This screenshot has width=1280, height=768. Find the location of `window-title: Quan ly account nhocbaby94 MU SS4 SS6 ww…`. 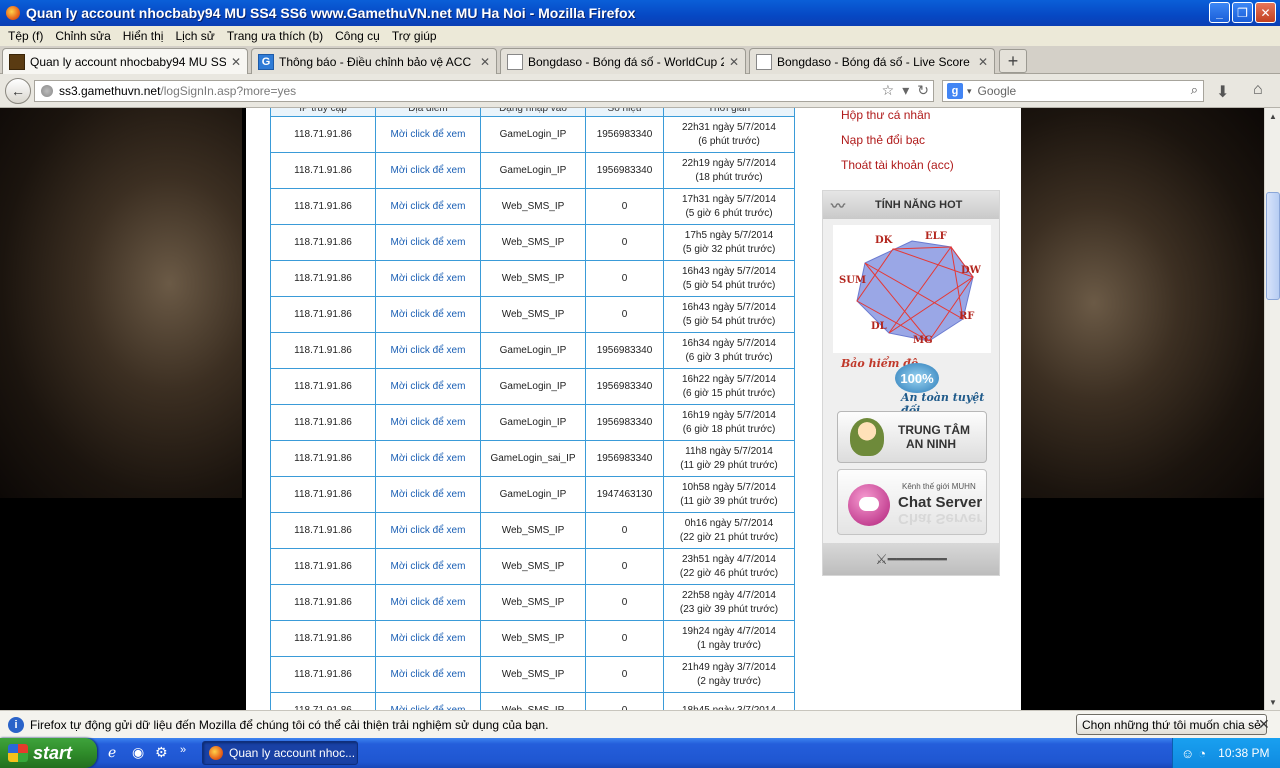

window-title: Quan ly account nhocbaby94 MU SS4 SS6 ww… is located at coordinates (331, 13).